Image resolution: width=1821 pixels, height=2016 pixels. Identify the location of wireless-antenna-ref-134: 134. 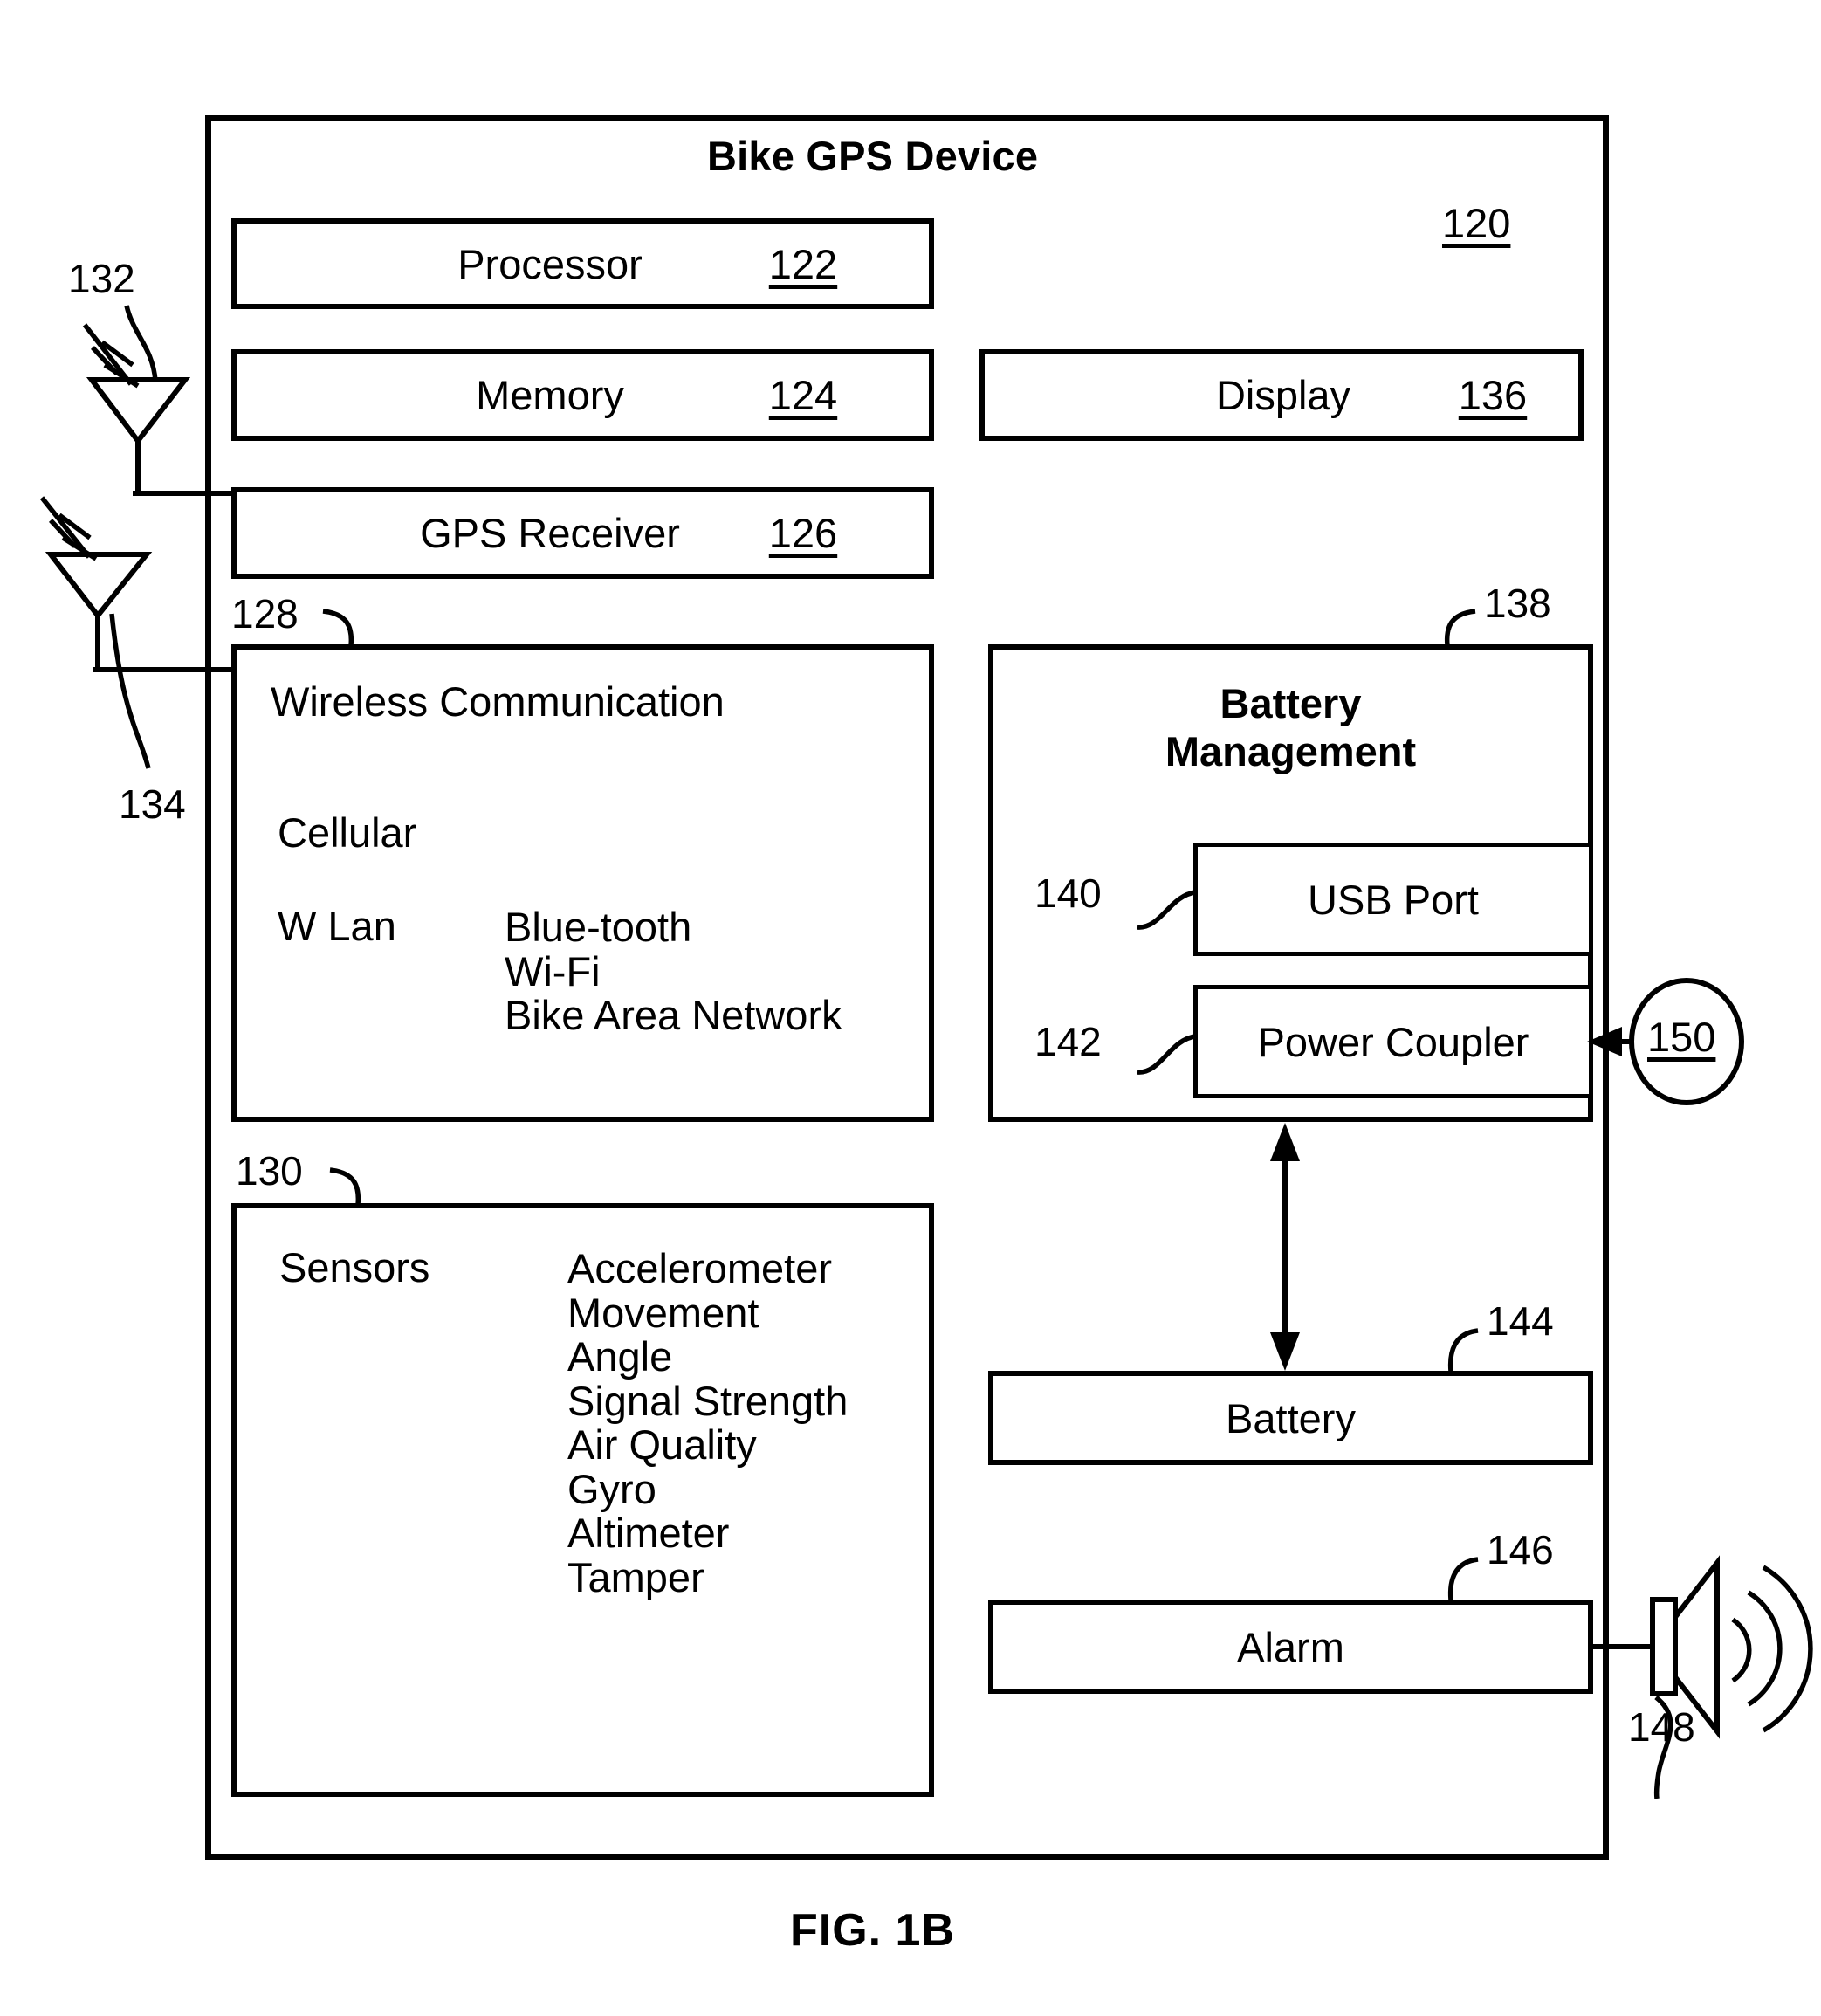
(152, 804).